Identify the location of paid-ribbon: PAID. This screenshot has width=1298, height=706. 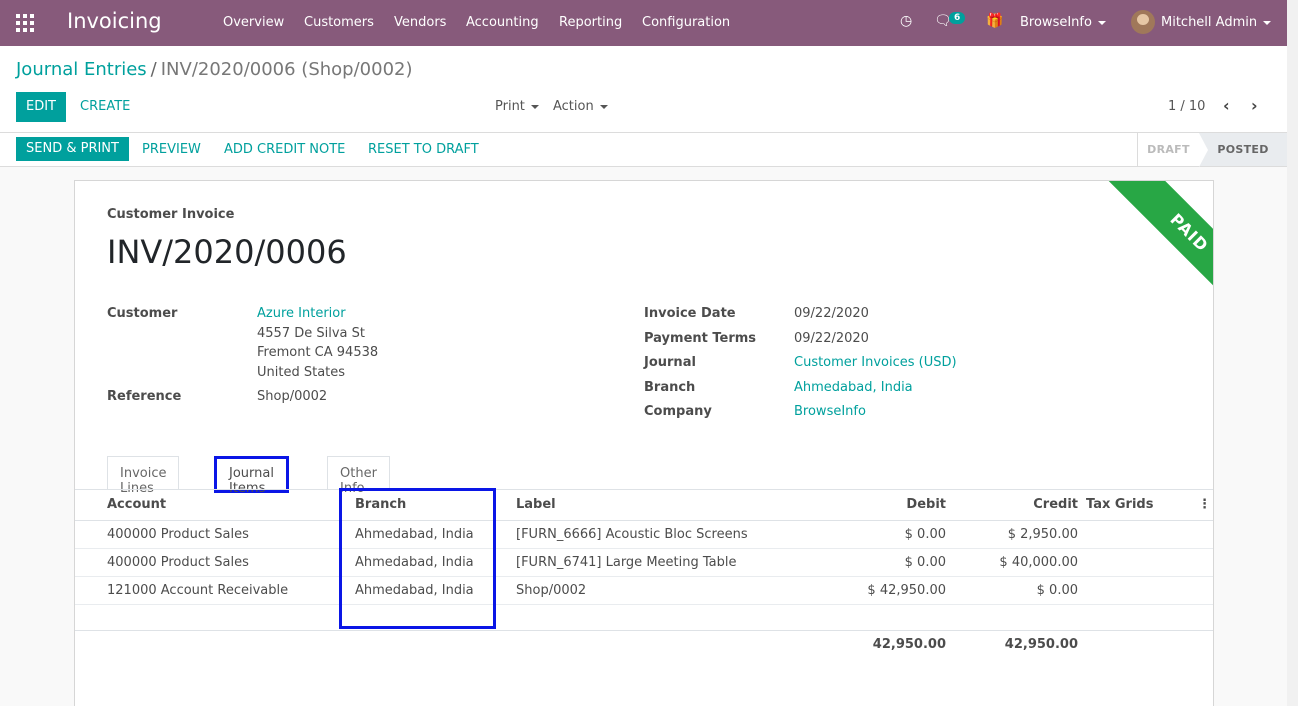
(1154, 251).